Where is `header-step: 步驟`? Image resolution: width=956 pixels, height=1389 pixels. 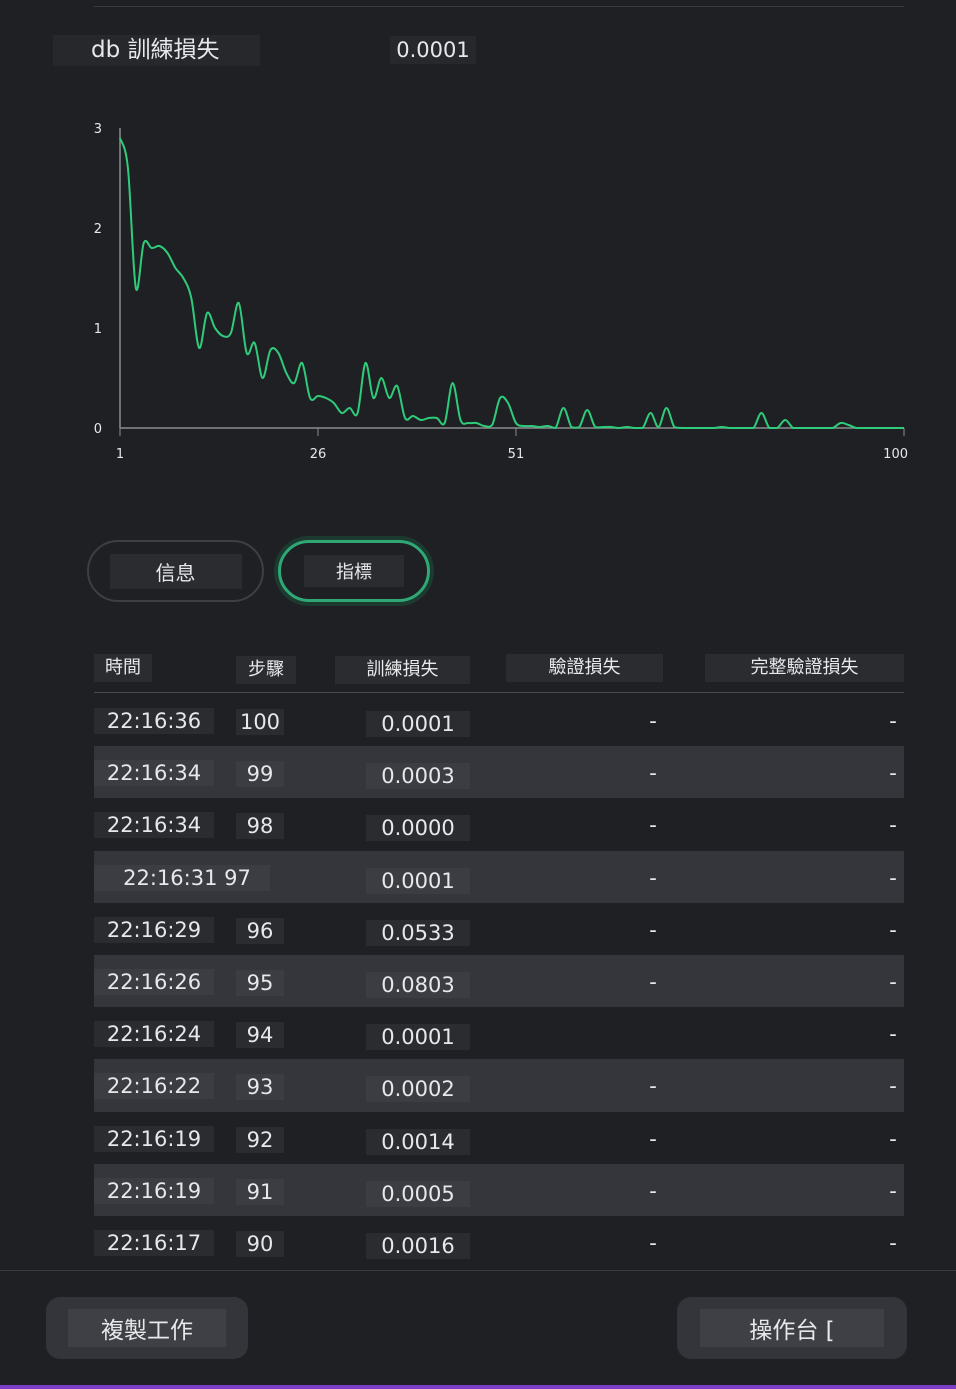
header-step: 步驟 is located at coordinates (266, 670).